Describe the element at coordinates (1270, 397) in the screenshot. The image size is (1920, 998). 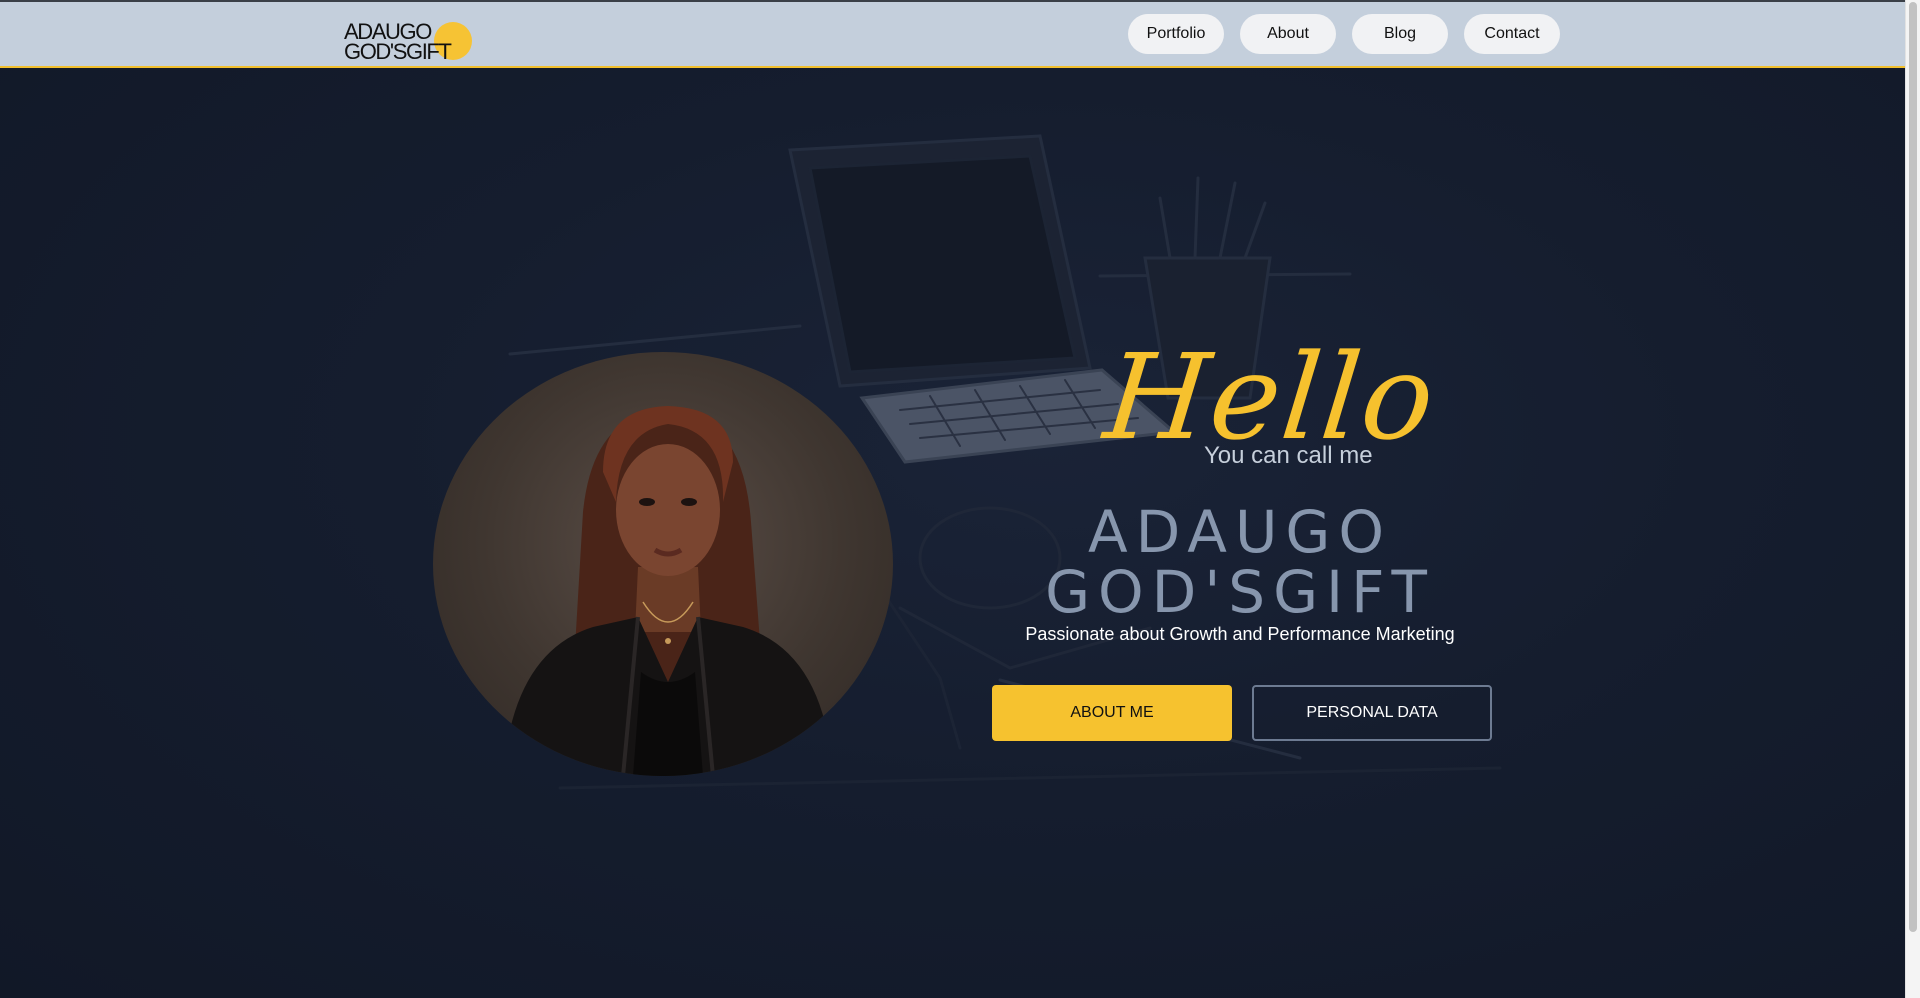
I see `hello-heading: Hello` at that location.